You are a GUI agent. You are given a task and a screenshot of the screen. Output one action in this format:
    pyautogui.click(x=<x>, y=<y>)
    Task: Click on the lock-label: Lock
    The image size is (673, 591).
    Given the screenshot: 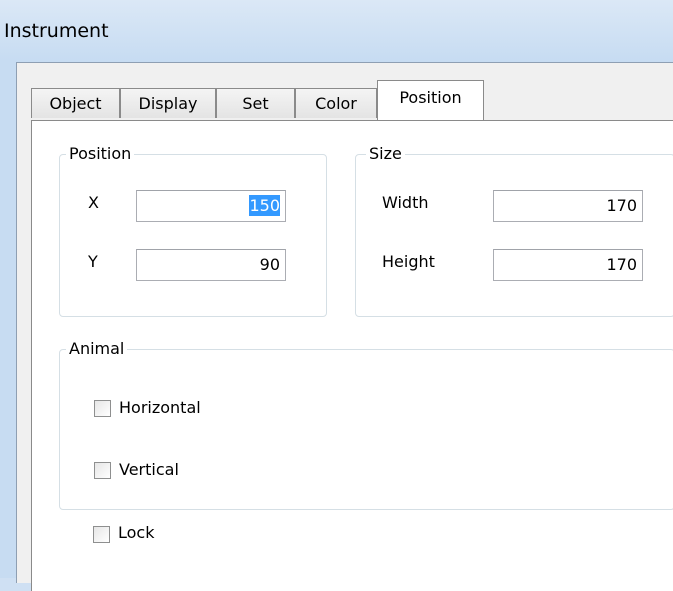 What is the action you would take?
    pyautogui.click(x=136, y=533)
    